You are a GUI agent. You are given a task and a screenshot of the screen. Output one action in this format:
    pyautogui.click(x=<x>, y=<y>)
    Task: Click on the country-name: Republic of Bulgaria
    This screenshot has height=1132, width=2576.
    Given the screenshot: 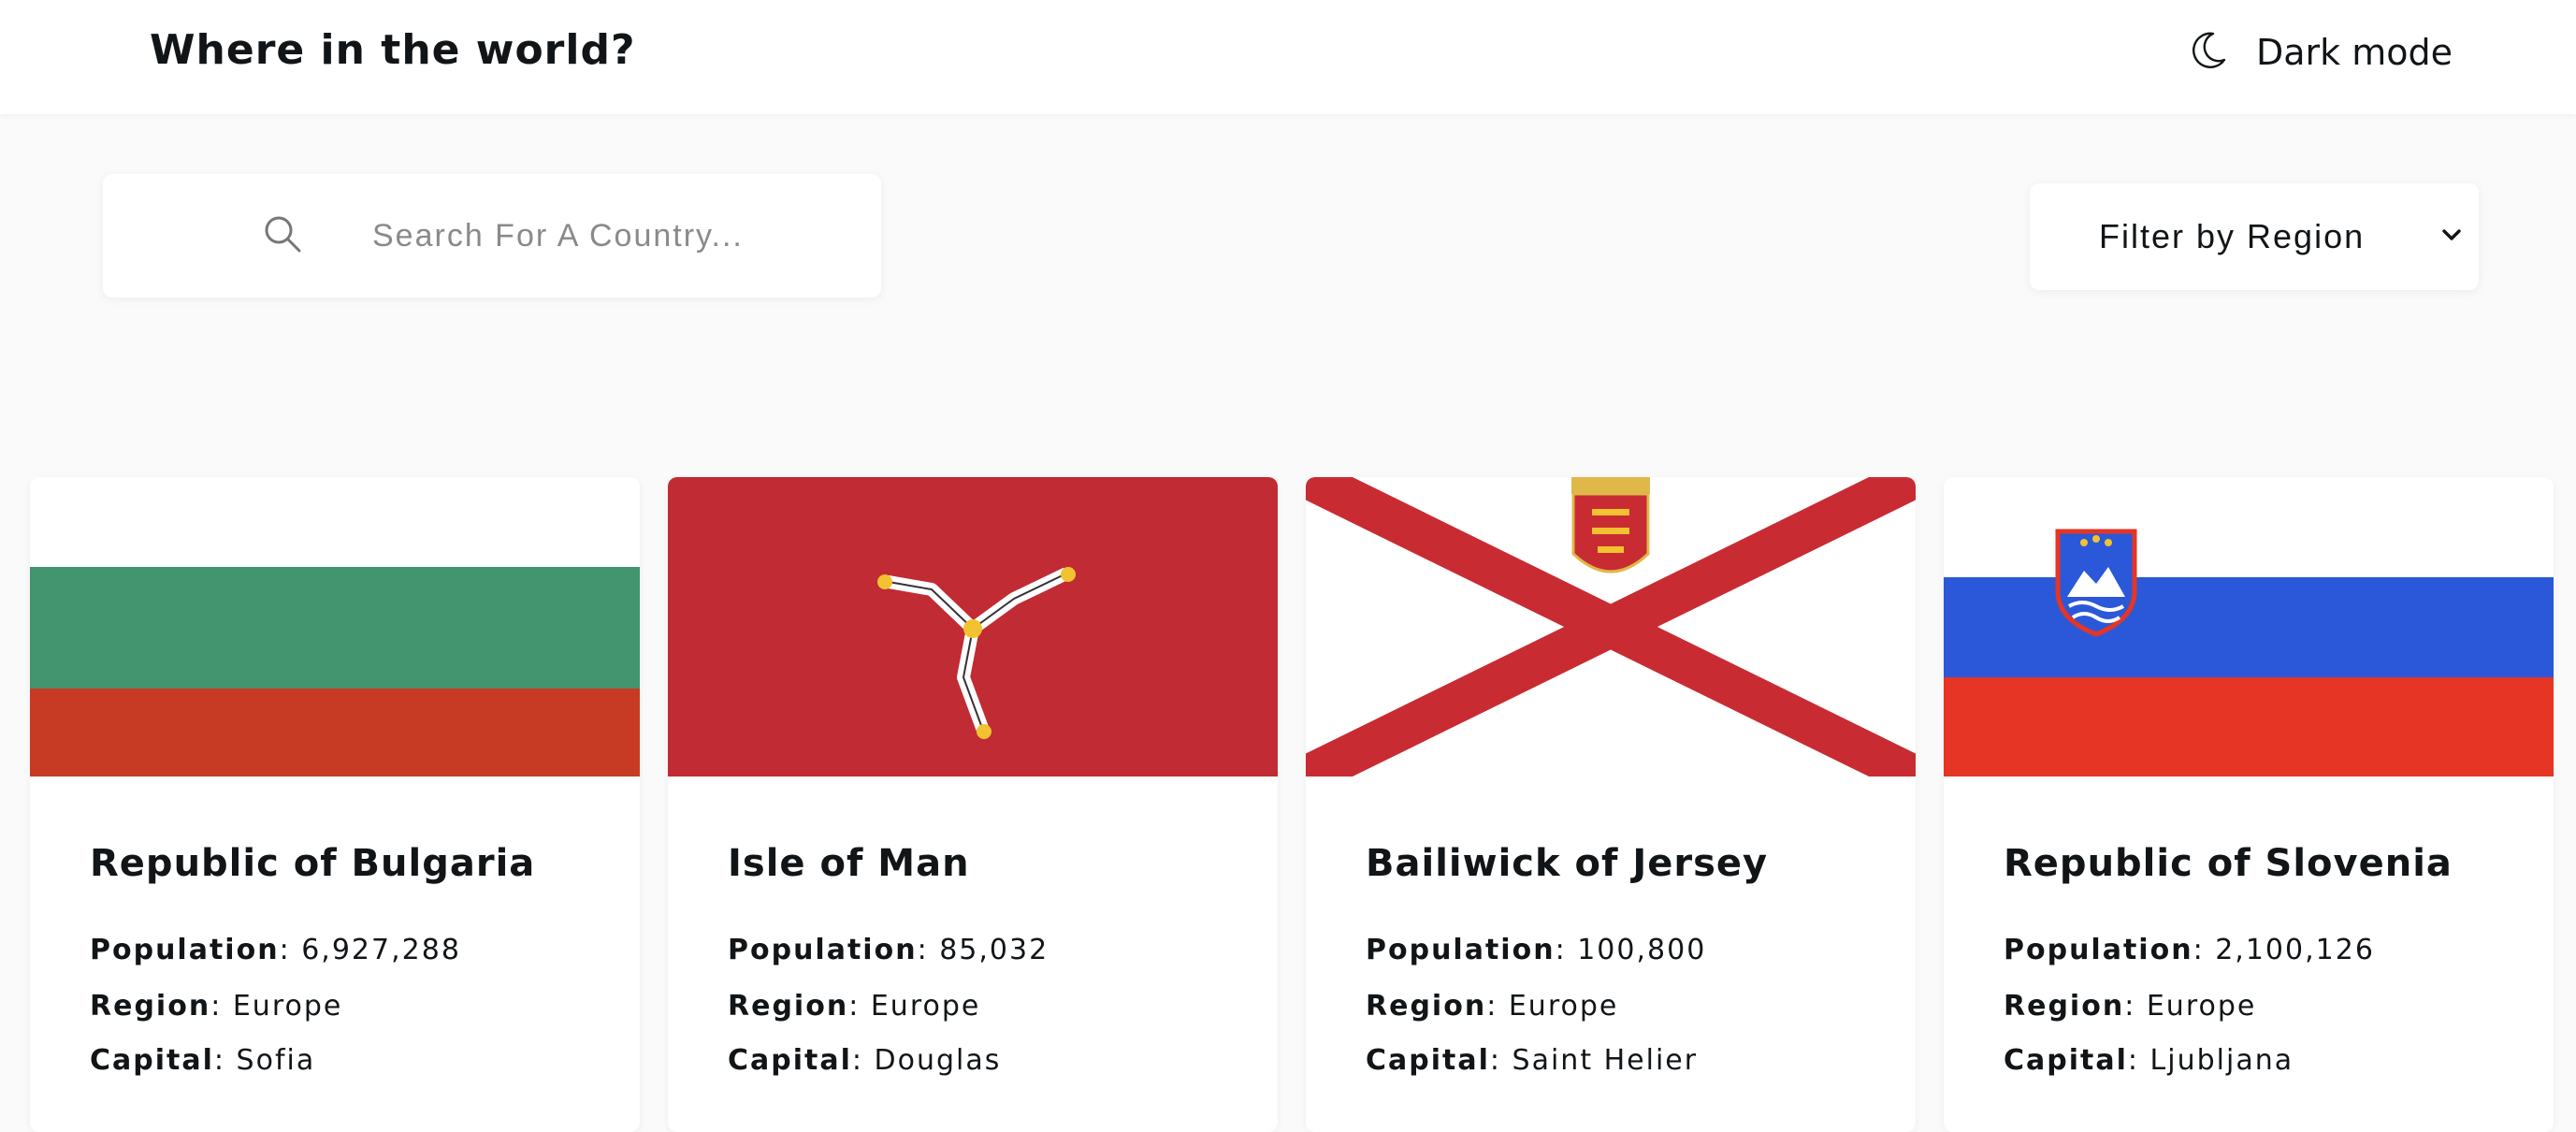 What is the action you would take?
    pyautogui.click(x=313, y=863)
    